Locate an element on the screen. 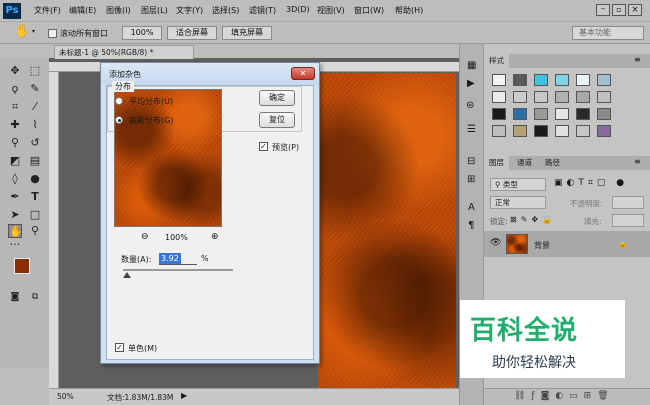 This screenshot has width=650, height=405. actions-play-icon: ▶ is located at coordinates (471, 83).